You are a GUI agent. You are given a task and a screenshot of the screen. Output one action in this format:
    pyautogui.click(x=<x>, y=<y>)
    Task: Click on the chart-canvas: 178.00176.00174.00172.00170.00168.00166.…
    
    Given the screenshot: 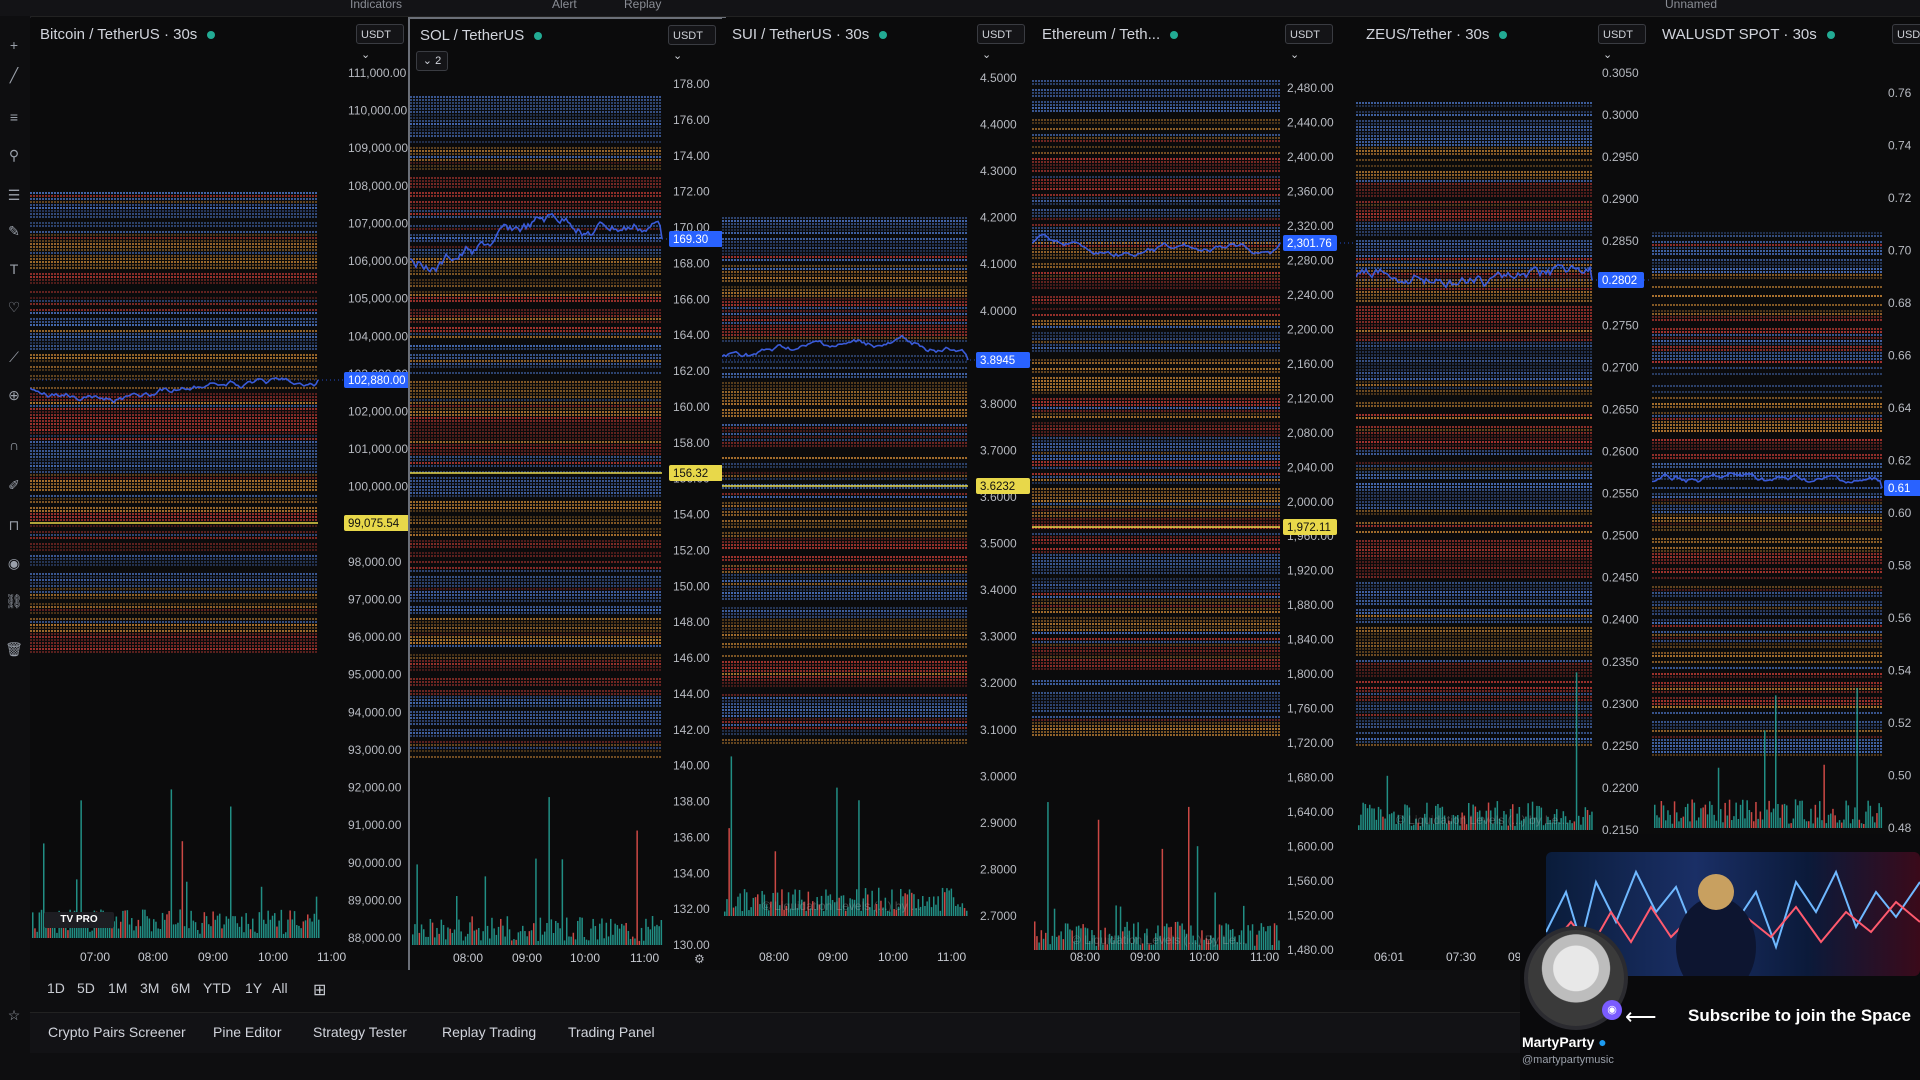 What is the action you would take?
    pyautogui.click(x=567, y=495)
    